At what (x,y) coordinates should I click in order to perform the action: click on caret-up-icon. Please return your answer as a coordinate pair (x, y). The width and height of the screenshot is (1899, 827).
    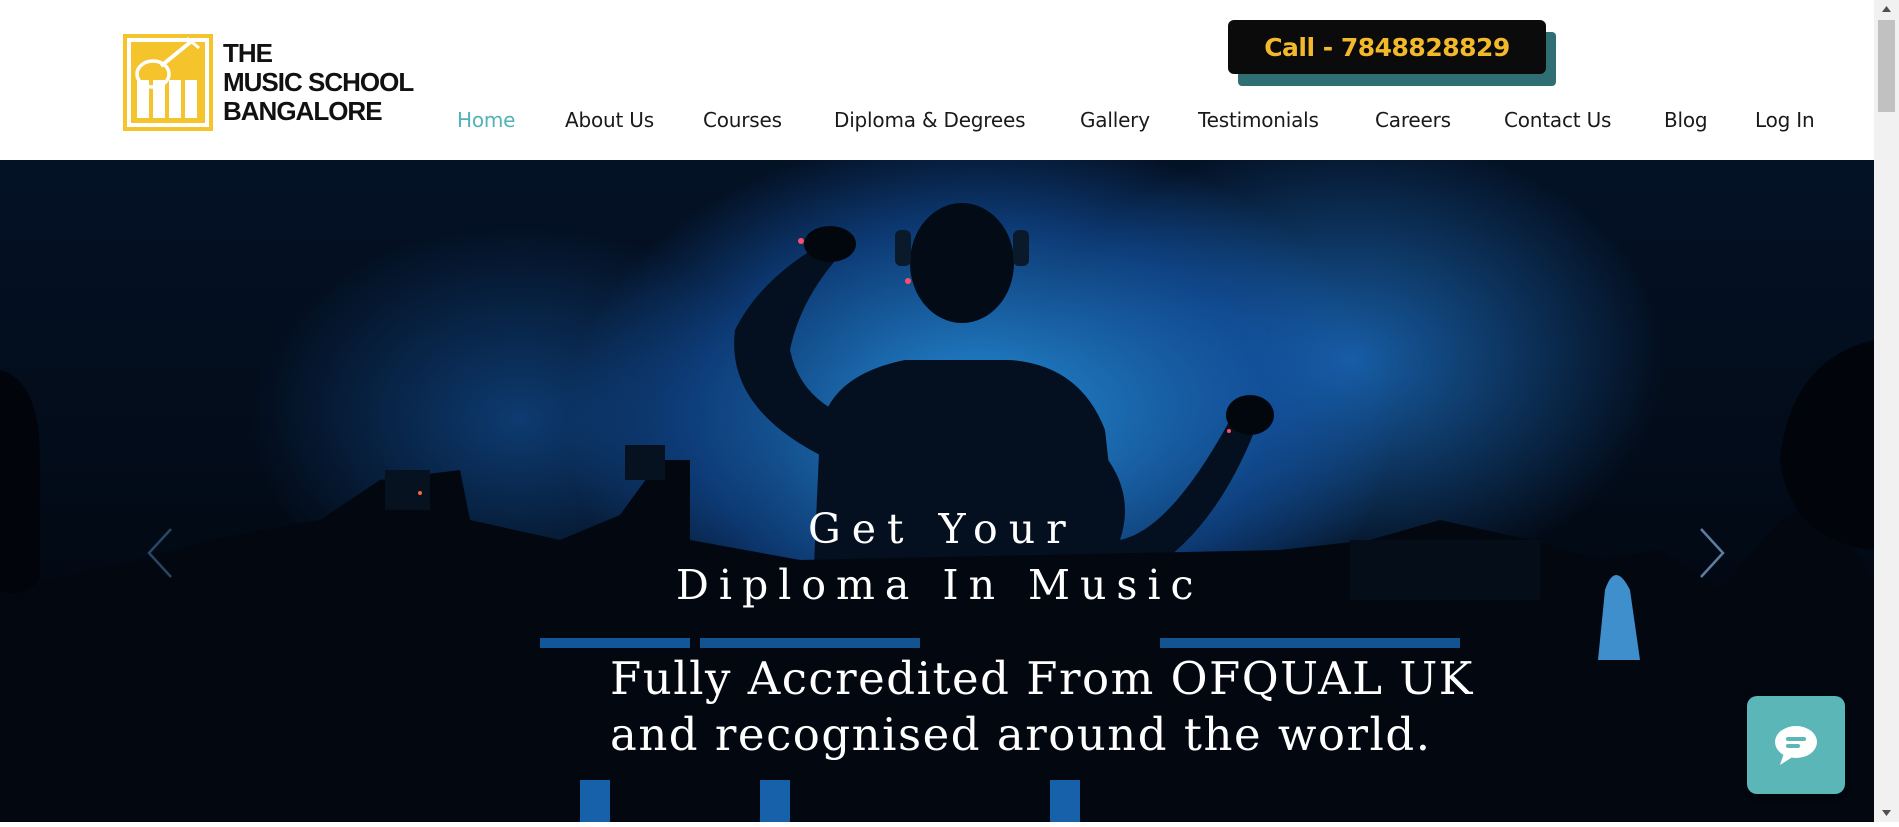
    Looking at the image, I should click on (1886, 9).